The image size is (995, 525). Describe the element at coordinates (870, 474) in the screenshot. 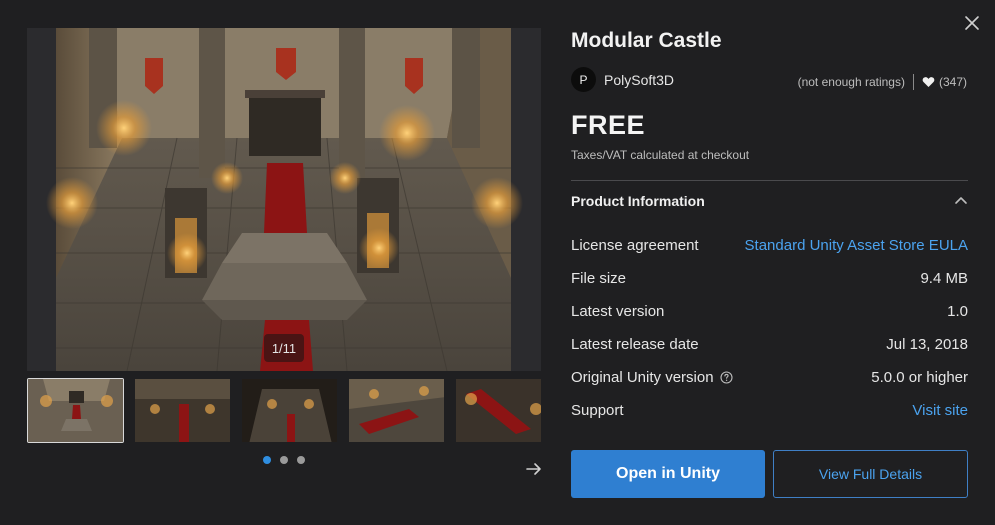

I see `view-full-details-button: View Full Details` at that location.